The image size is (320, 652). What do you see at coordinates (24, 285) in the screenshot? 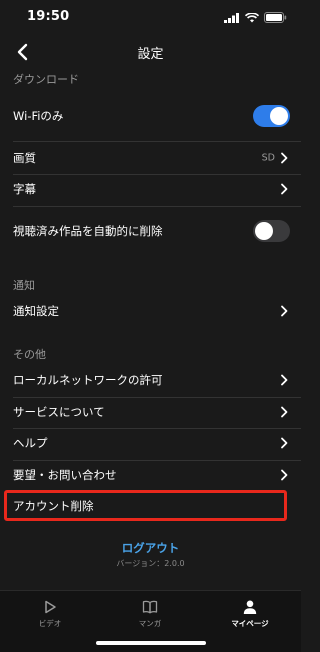
I see `section-header-notify: 通知` at bounding box center [24, 285].